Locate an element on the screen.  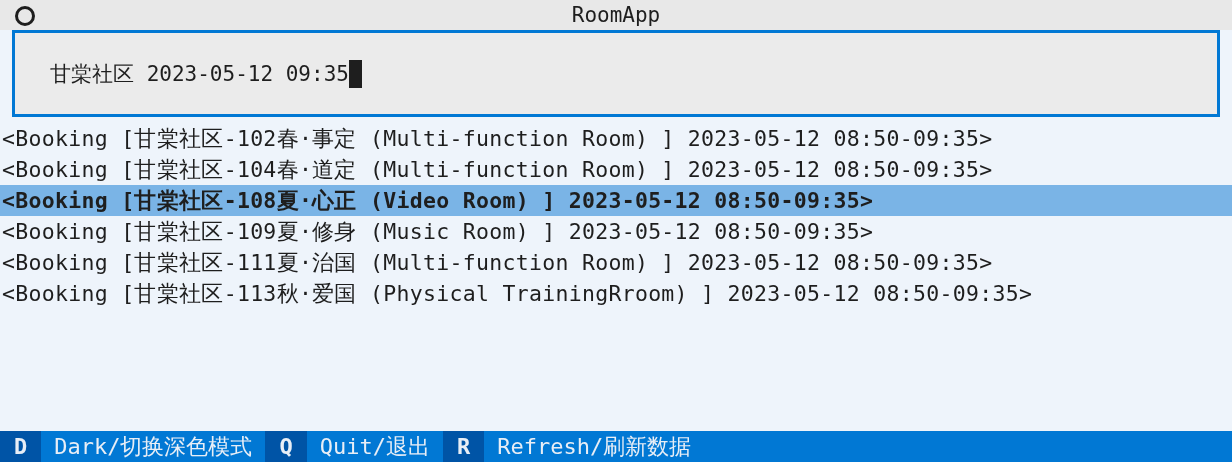
booking-item: <Booking [甘棠社区-104春·道定 (Multi-function Room) ] 2023-05-12 08:50-09:35> is located at coordinates (616, 169).